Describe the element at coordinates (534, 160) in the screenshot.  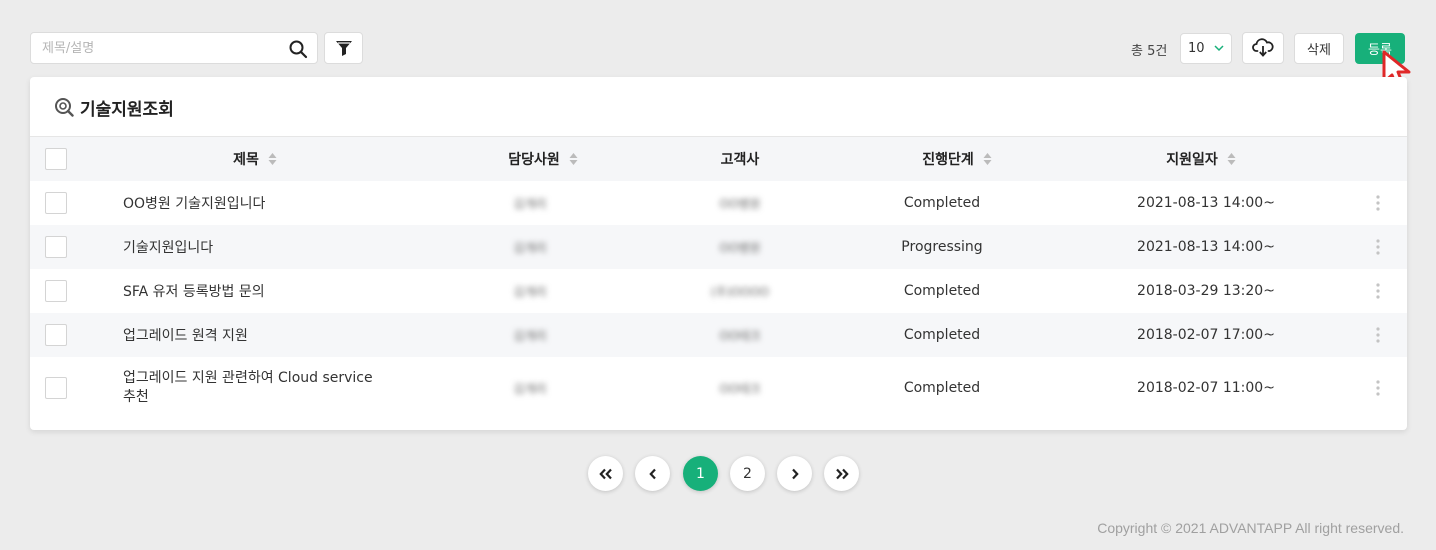
I see `column-header-owner-label: 담당사원` at that location.